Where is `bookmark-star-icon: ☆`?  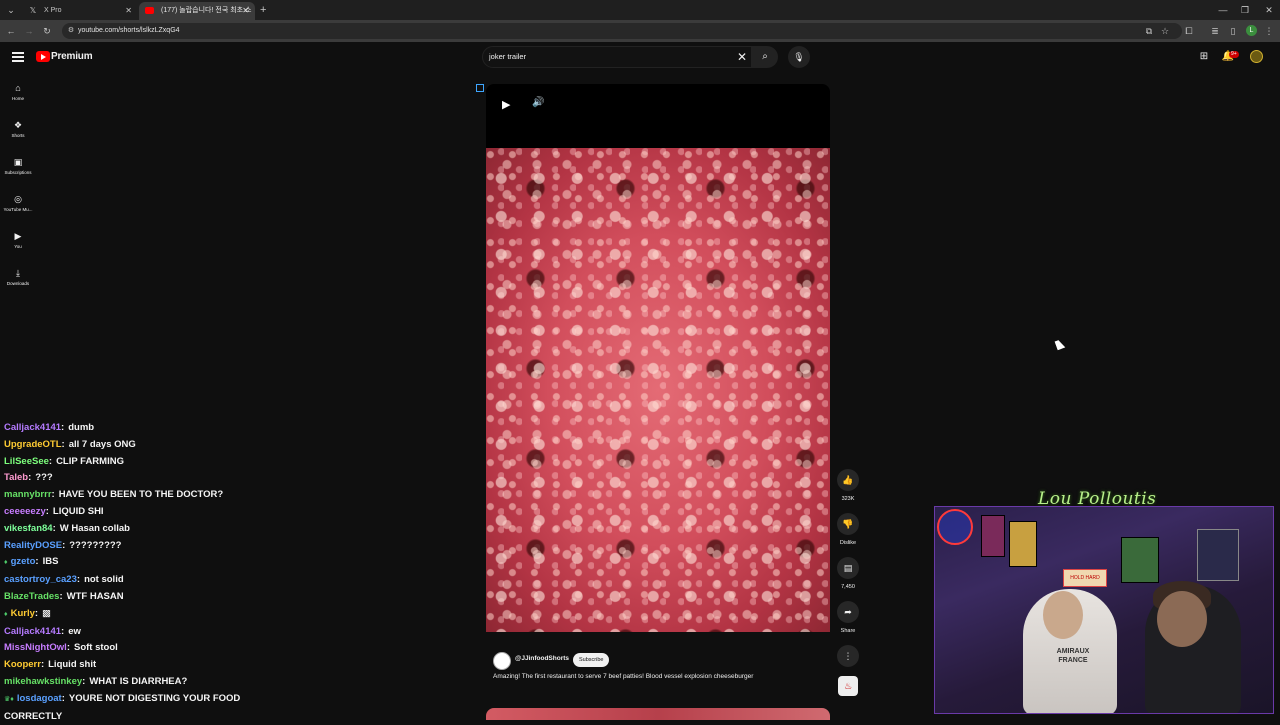
bookmark-star-icon: ☆ is located at coordinates (1165, 31).